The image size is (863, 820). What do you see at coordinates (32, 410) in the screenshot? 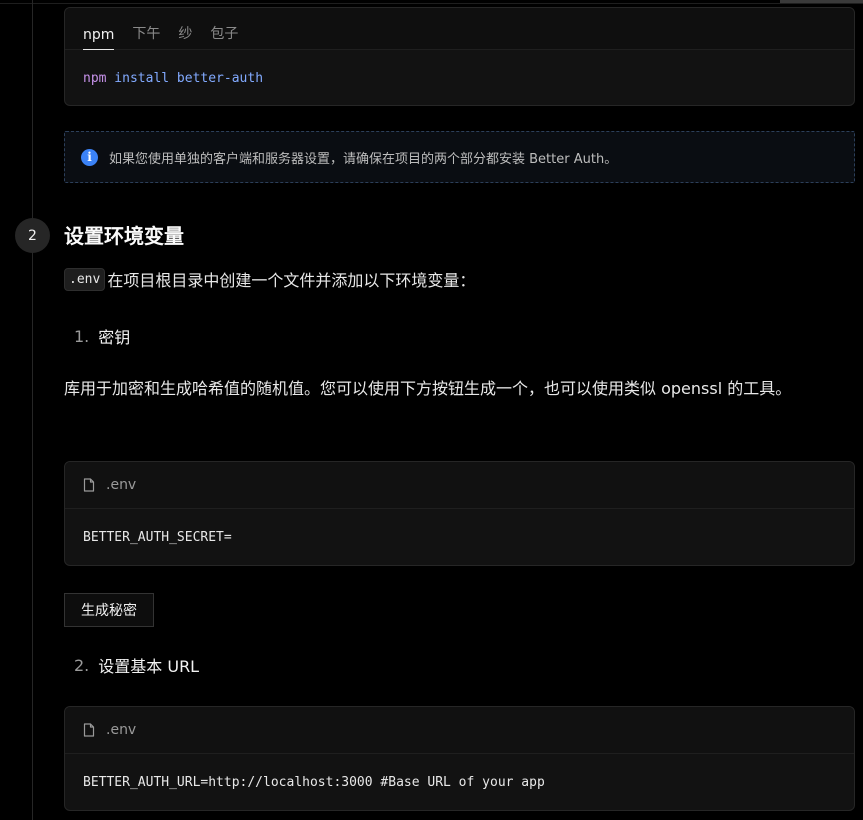
I see `steps-timeline` at bounding box center [32, 410].